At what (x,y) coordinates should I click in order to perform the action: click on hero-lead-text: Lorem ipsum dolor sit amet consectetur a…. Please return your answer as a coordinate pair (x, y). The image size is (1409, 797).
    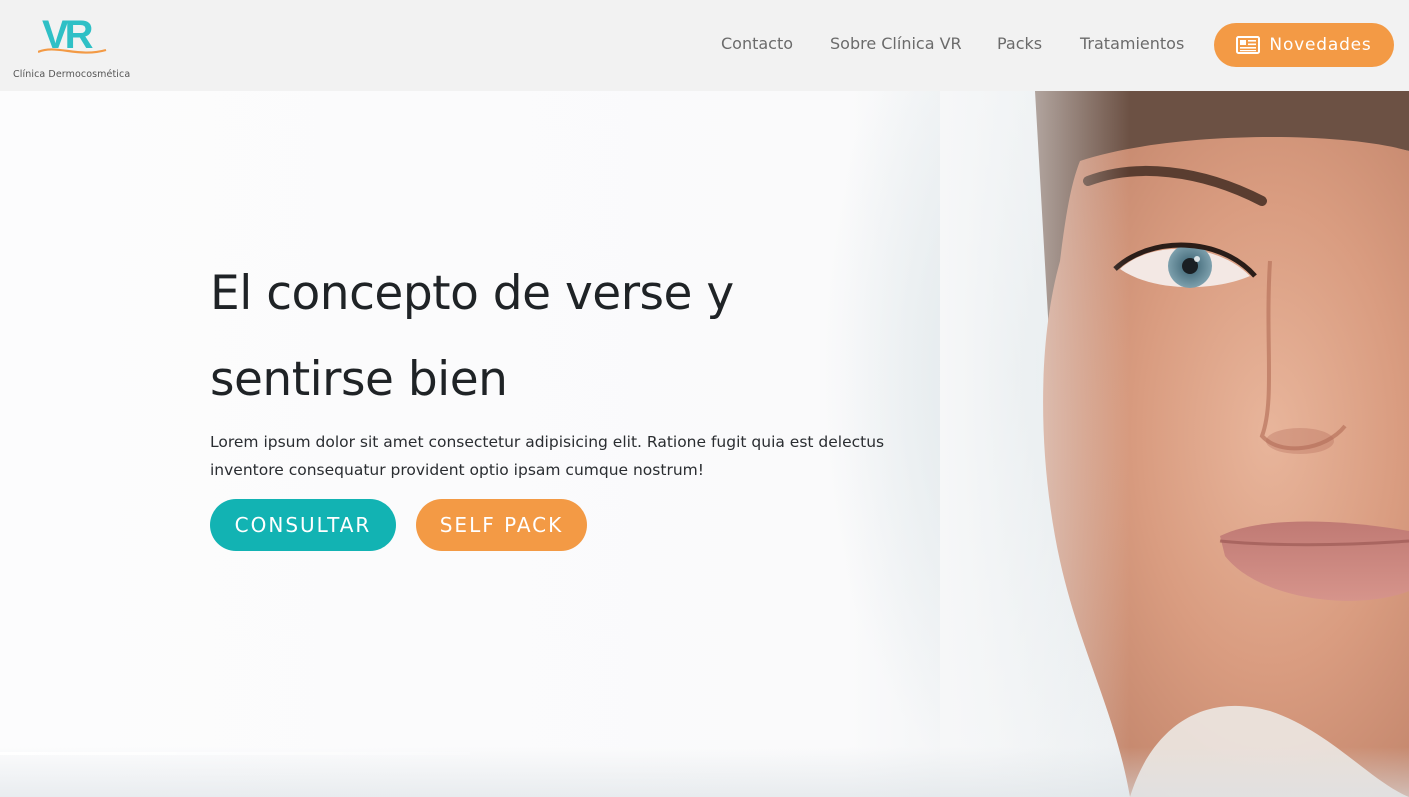
    Looking at the image, I should click on (547, 456).